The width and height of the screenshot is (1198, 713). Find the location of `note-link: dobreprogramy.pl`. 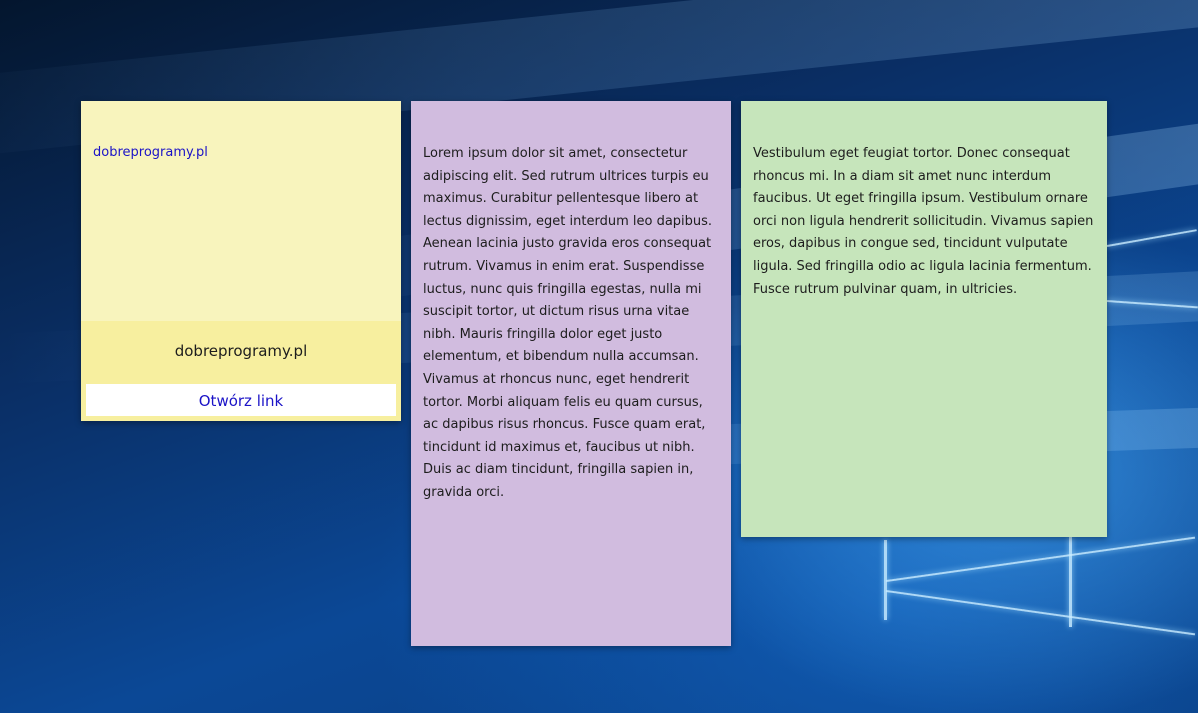

note-link: dobreprogramy.pl is located at coordinates (150, 152).